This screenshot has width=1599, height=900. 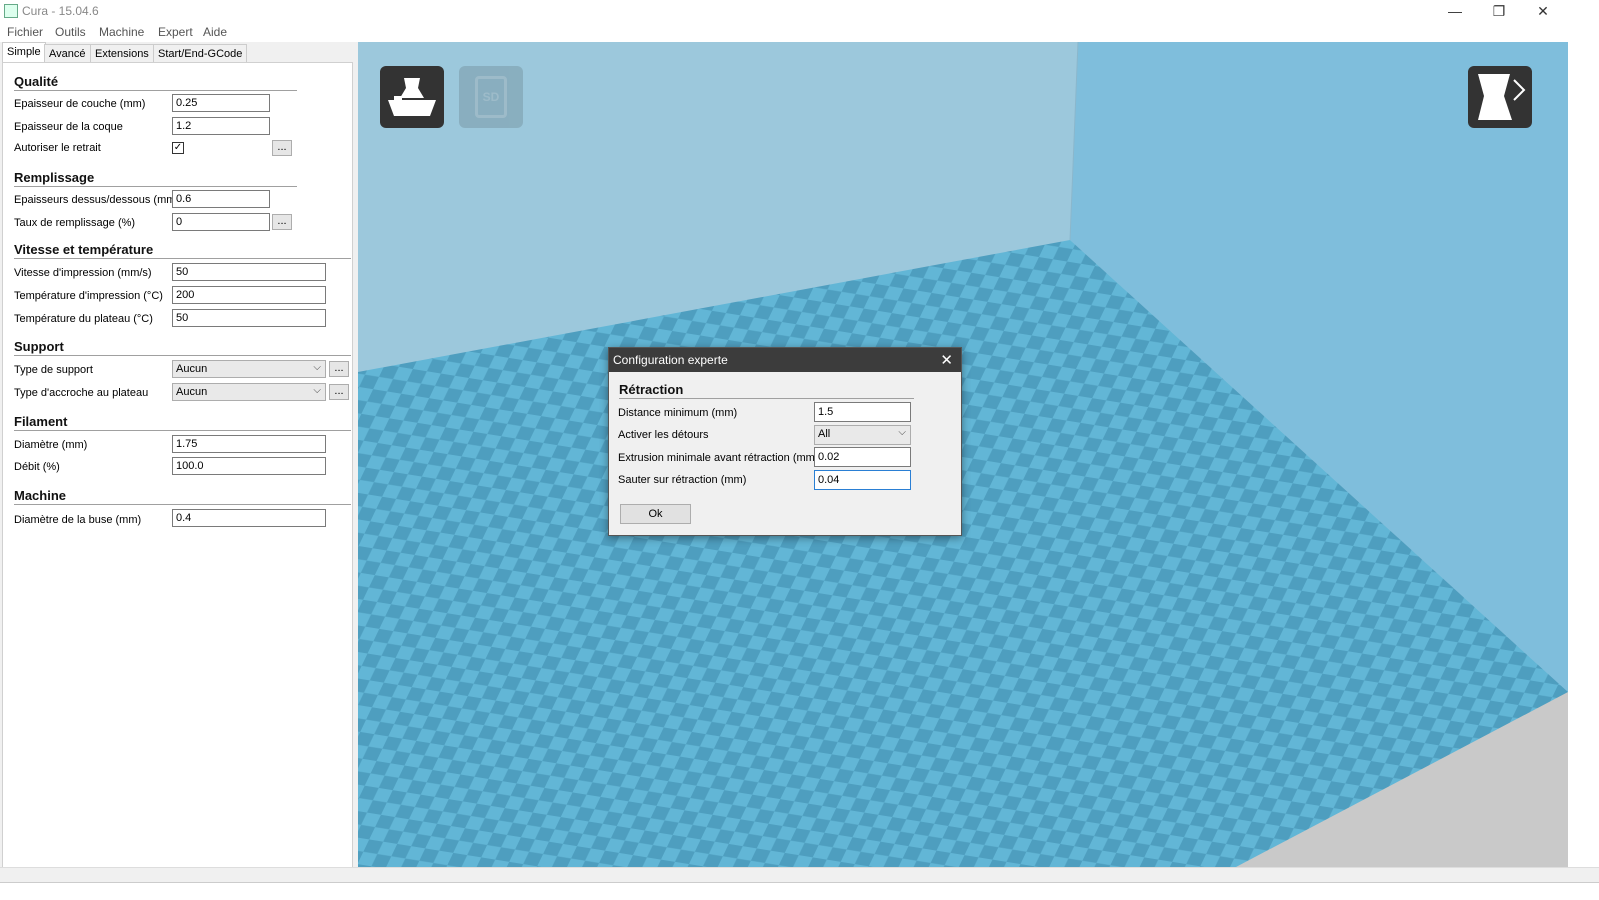 I want to click on window-title: Cura - 15.04.6, so click(x=60, y=11).